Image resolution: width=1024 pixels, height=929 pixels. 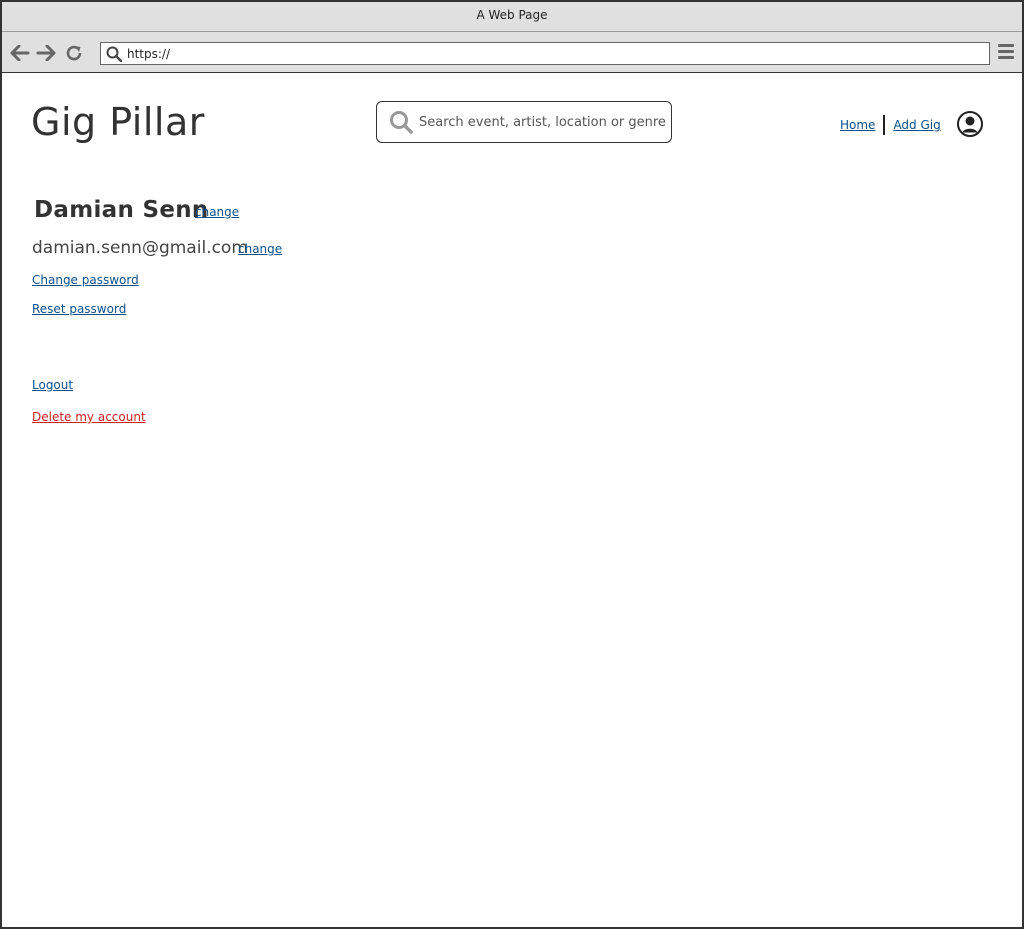 I want to click on change-password-link: Change password, so click(x=85, y=280).